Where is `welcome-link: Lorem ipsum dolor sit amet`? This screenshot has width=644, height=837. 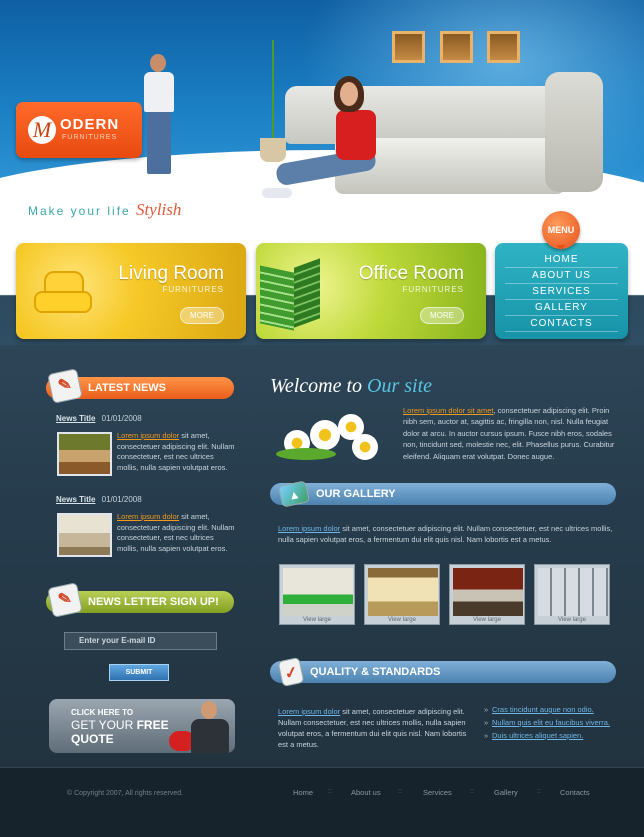
welcome-link: Lorem ipsum dolor sit amet is located at coordinates (448, 410).